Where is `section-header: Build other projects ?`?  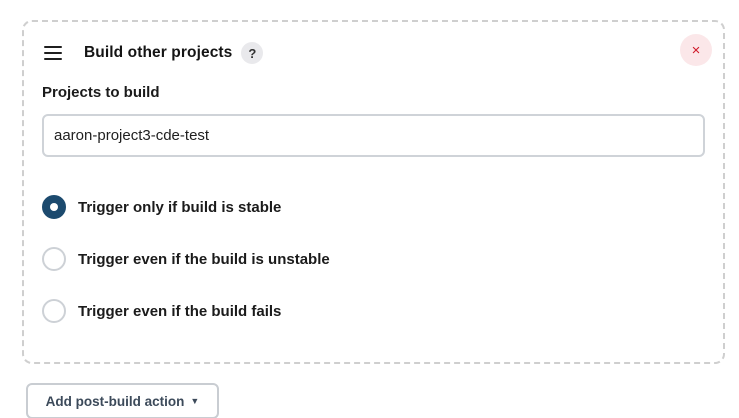 section-header: Build other projects ? is located at coordinates (154, 53).